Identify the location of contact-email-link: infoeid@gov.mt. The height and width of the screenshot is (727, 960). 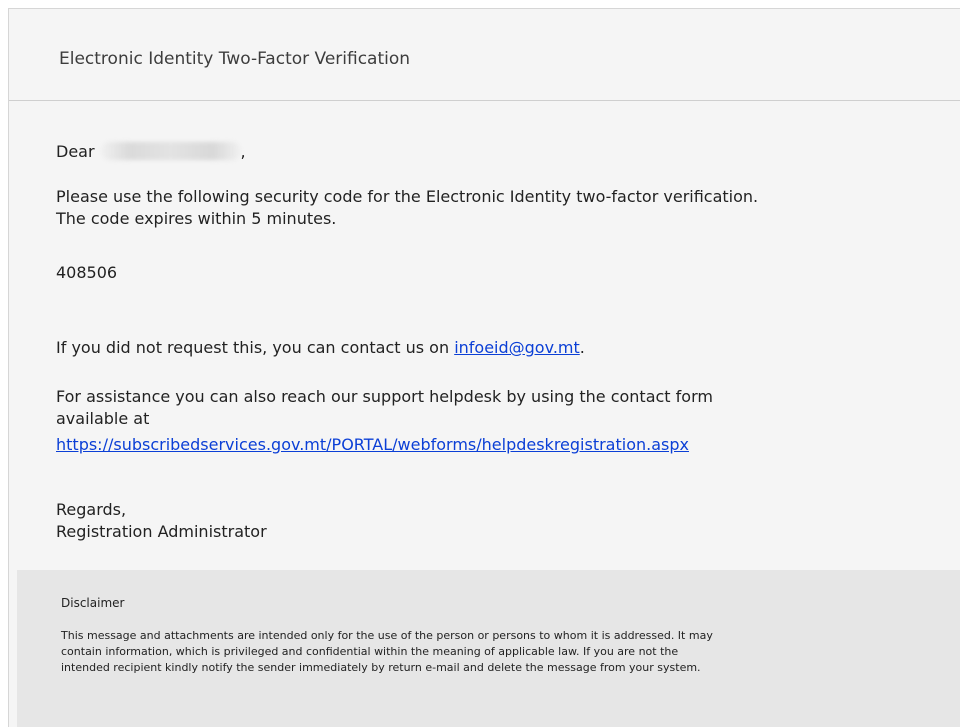
(517, 347).